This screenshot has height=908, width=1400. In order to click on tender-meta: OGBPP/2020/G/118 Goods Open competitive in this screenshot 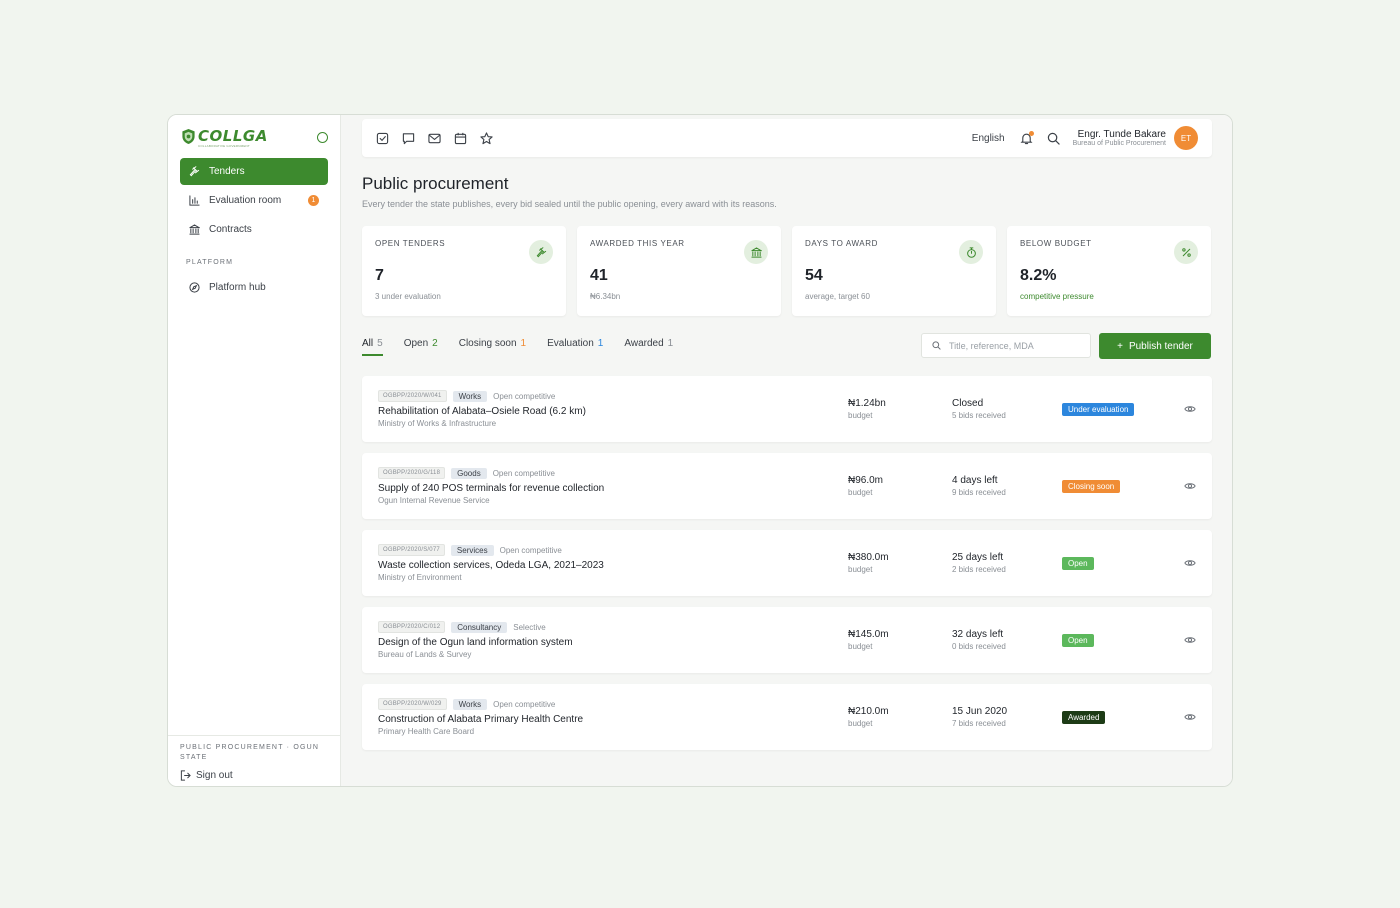, I will do `click(466, 473)`.